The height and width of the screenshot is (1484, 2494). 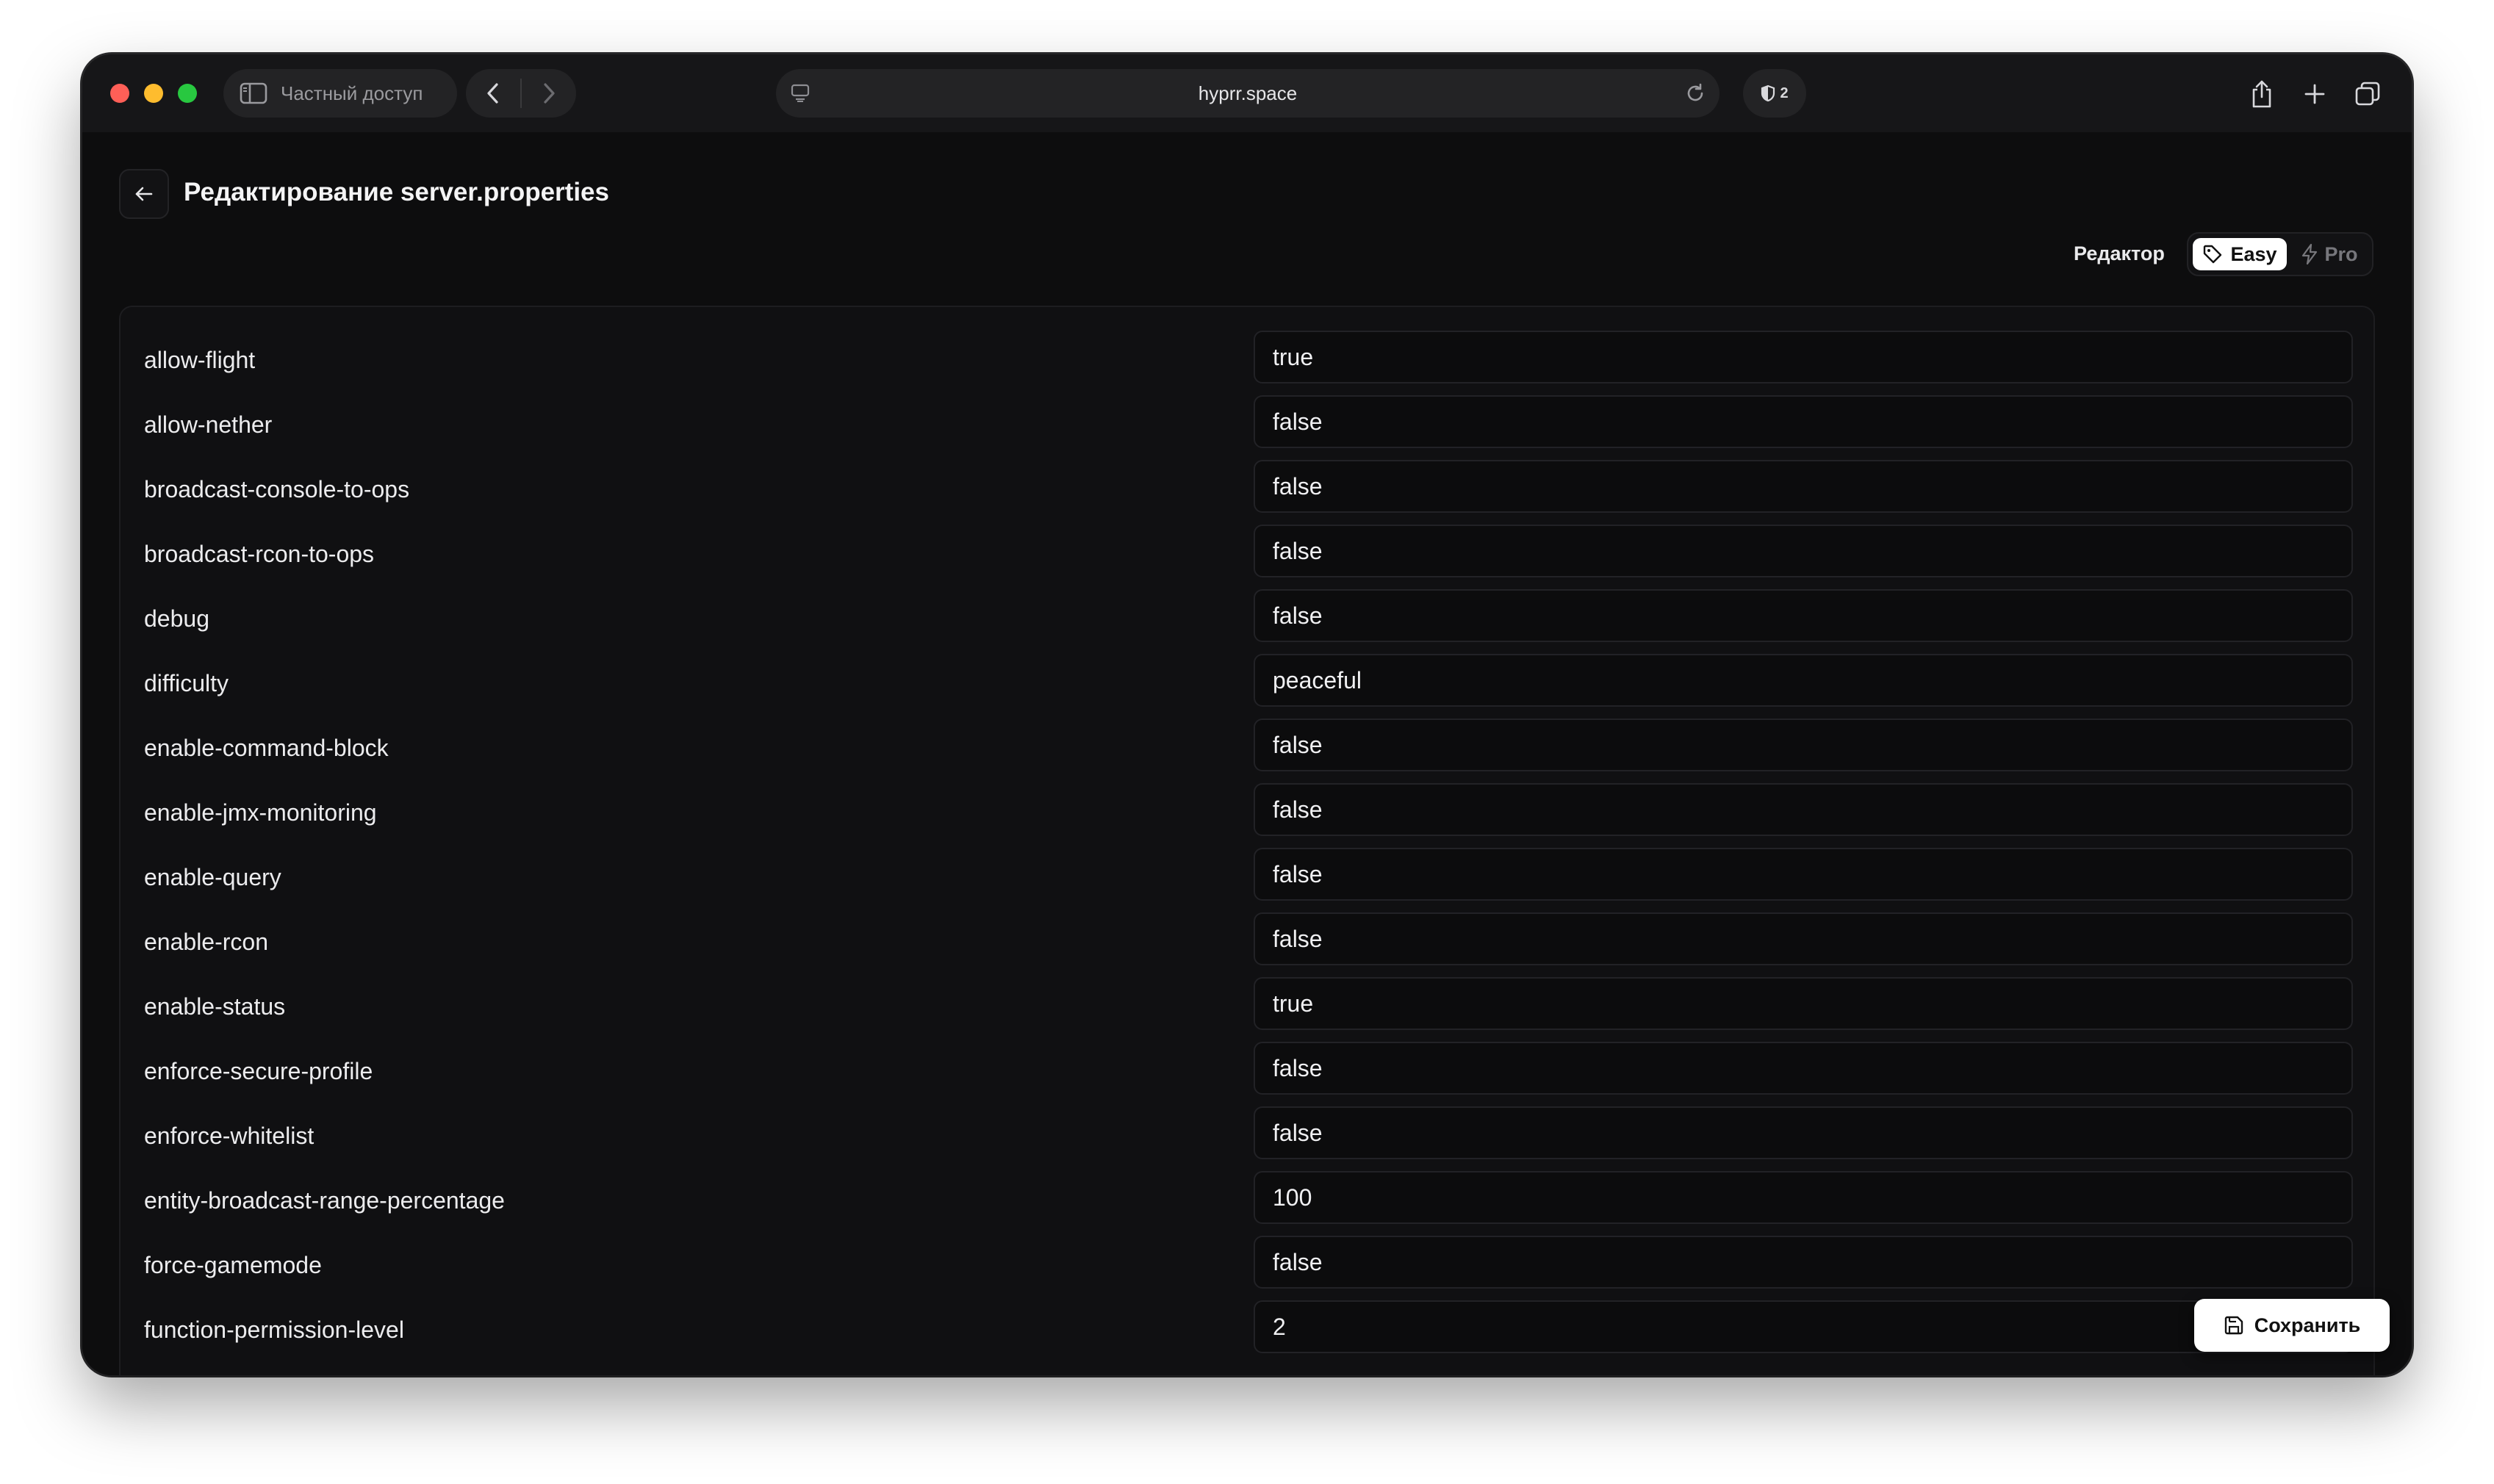 What do you see at coordinates (1803, 680) in the screenshot?
I see `property-value-input: peaceful` at bounding box center [1803, 680].